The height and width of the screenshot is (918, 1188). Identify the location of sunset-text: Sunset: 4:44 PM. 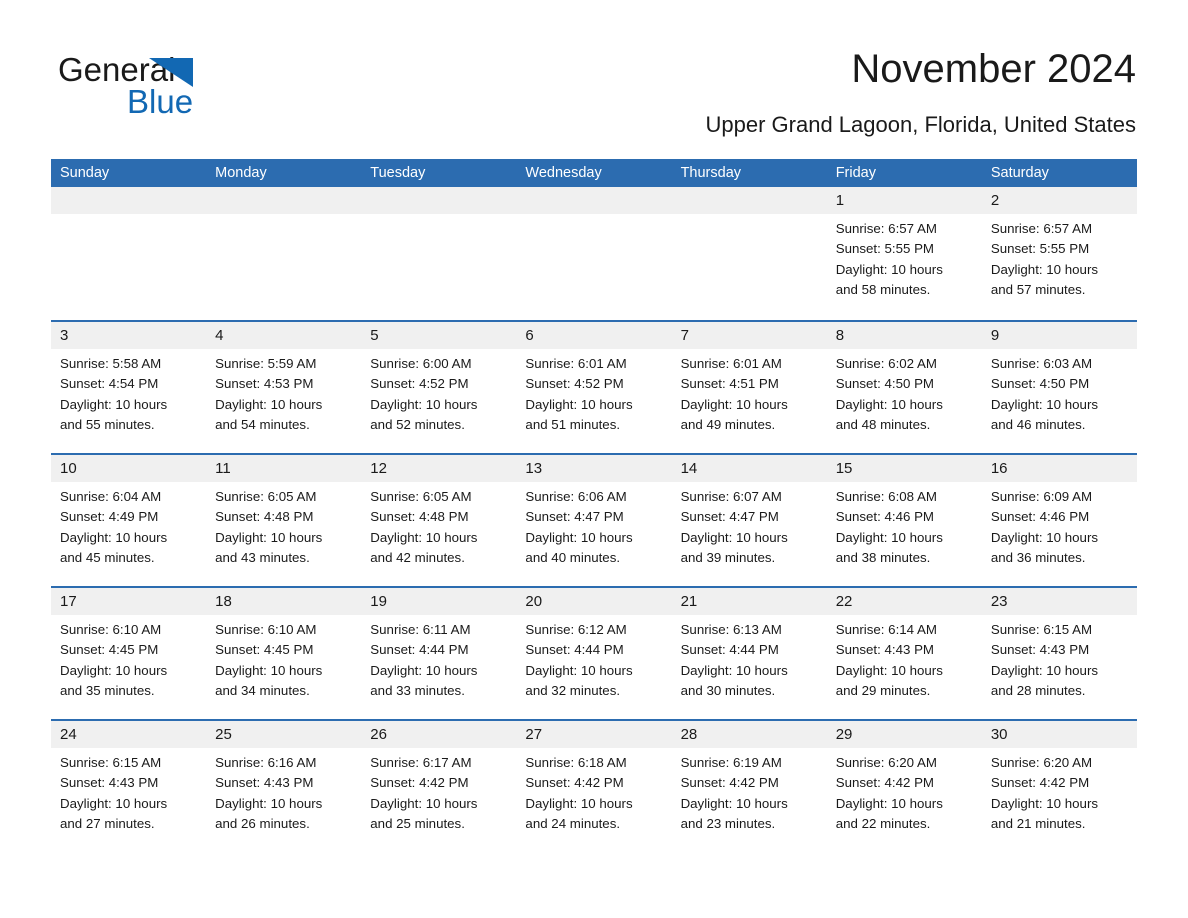
(729, 650).